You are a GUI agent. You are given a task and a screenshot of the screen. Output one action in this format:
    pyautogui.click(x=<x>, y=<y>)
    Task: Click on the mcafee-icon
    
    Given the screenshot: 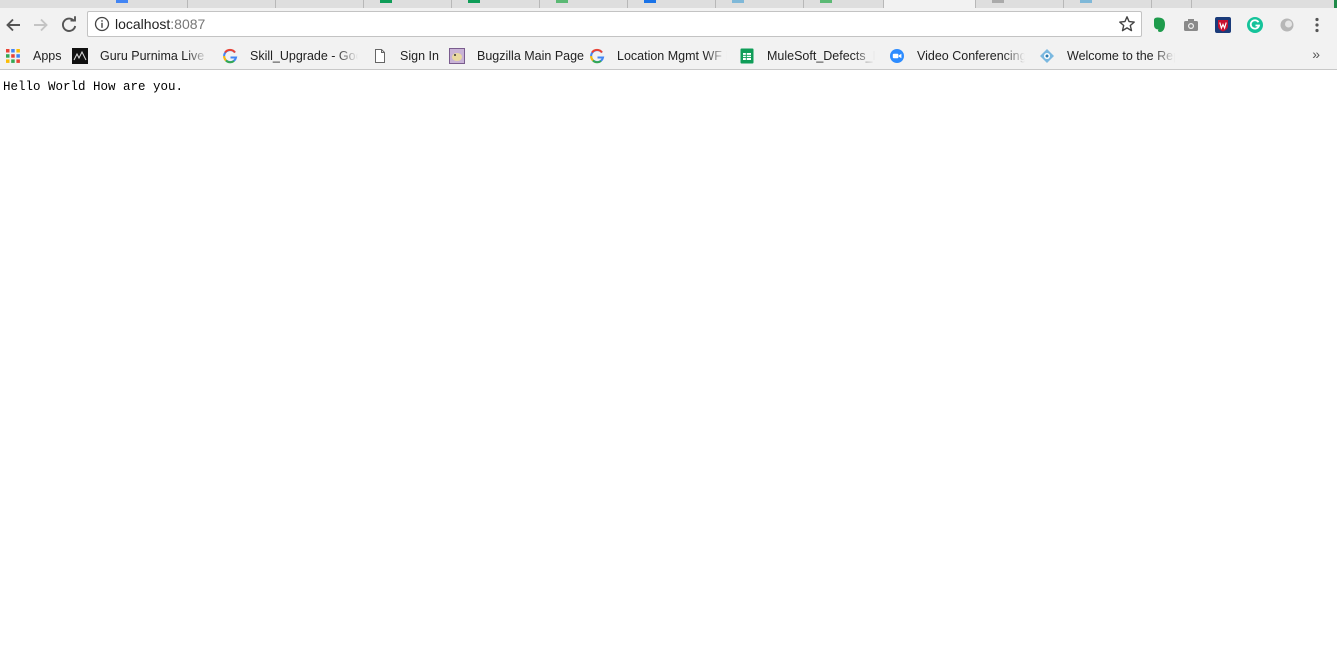 What is the action you would take?
    pyautogui.click(x=1223, y=25)
    